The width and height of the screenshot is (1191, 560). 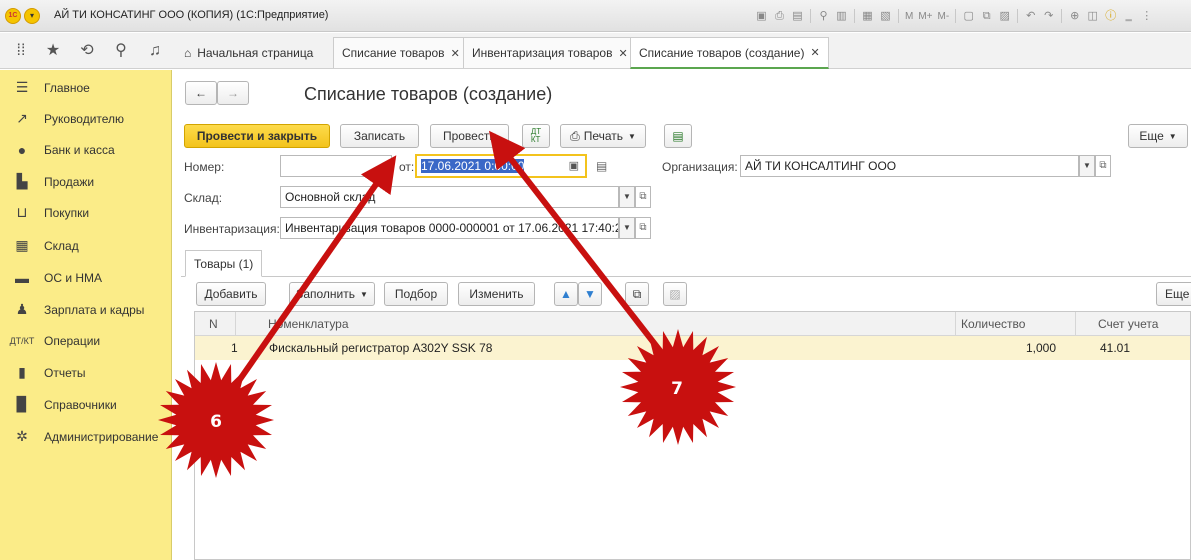 I want to click on main-menu-icon: ▾, so click(x=32, y=16).